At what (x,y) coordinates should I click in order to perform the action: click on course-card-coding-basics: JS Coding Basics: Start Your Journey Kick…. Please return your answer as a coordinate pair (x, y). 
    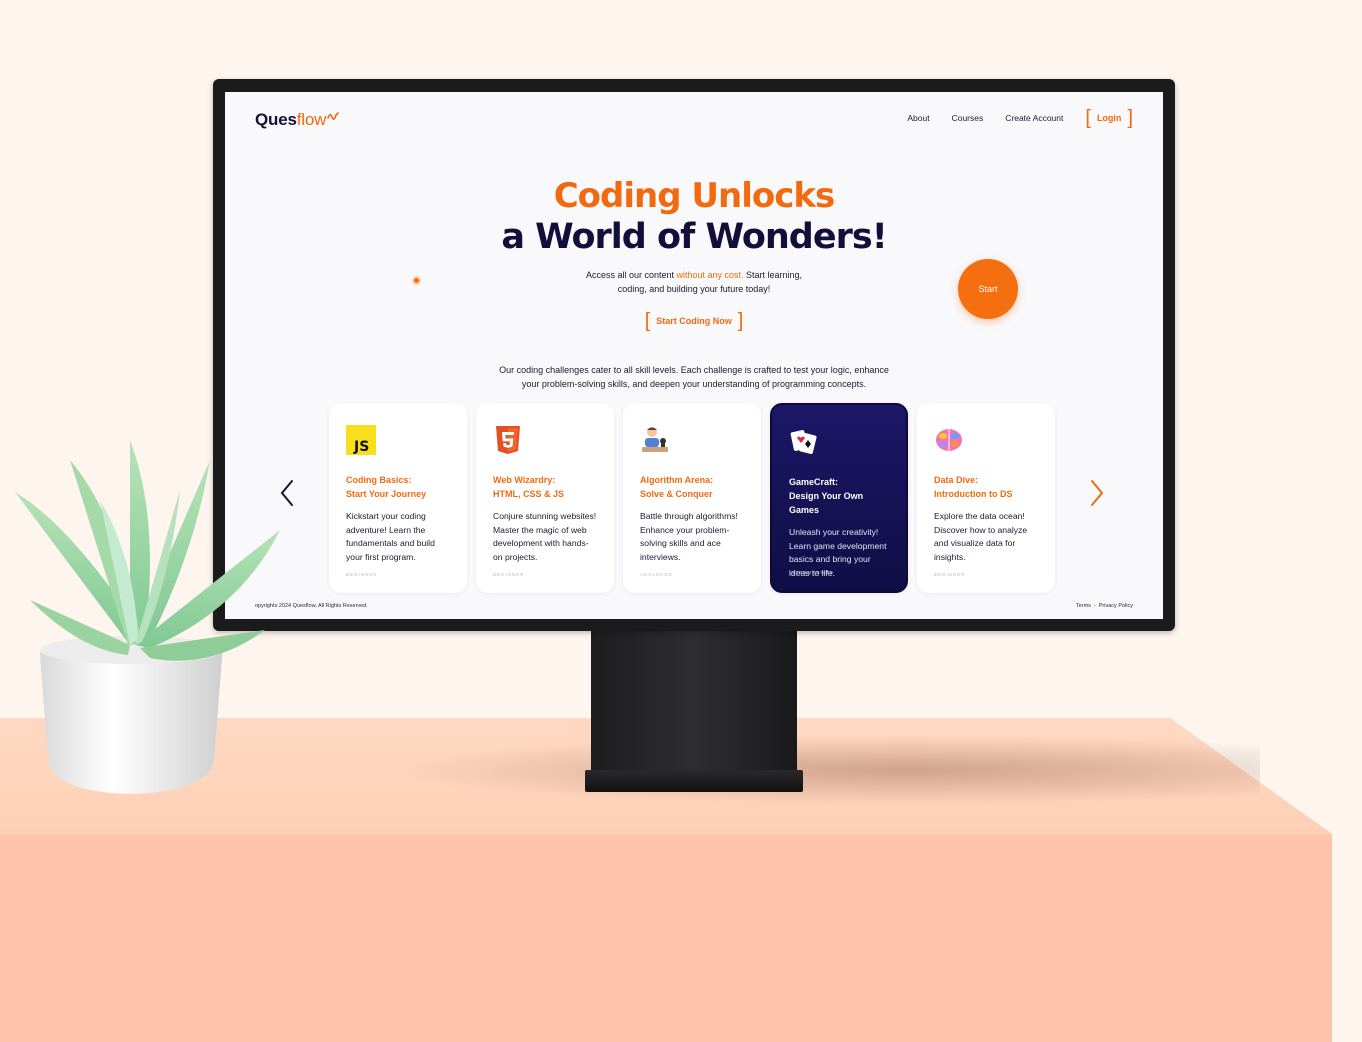
    Looking at the image, I should click on (398, 498).